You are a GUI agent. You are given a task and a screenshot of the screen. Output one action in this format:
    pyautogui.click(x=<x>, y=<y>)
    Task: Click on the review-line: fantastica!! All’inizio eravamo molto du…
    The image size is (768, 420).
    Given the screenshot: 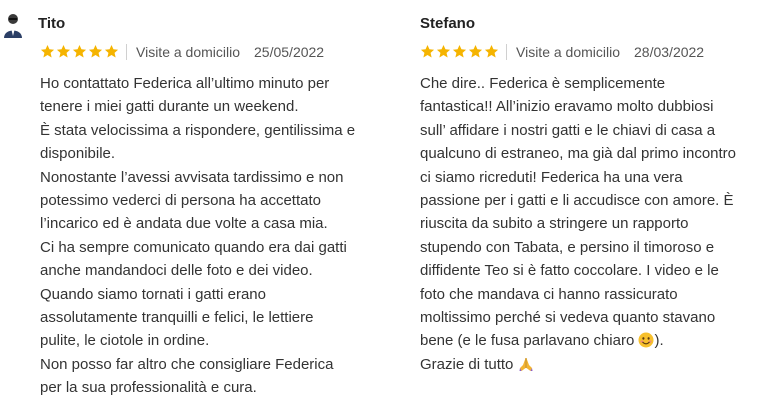 What is the action you would take?
    pyautogui.click(x=567, y=107)
    